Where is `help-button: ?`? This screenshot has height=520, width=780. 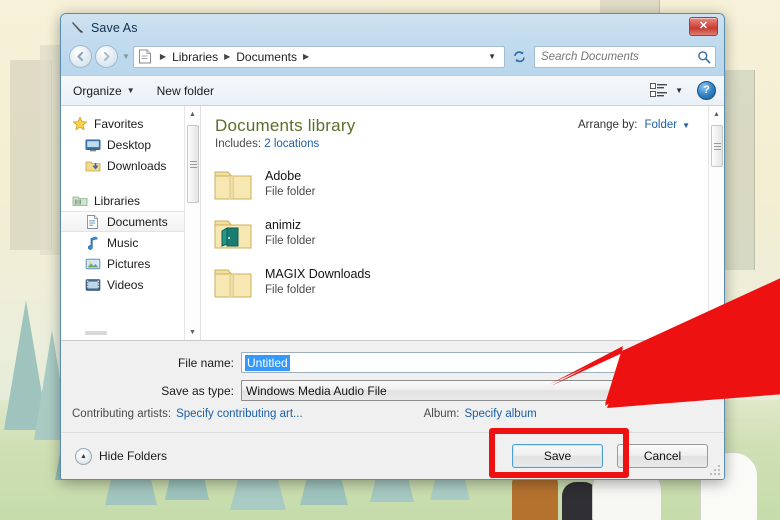 help-button: ? is located at coordinates (706, 90).